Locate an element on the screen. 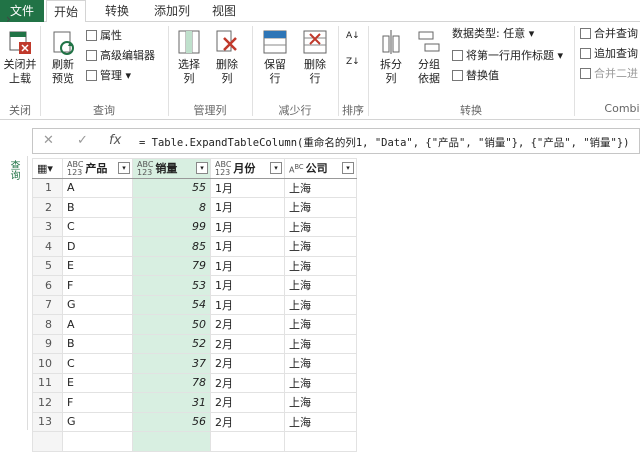 The image size is (640, 452). expand-queries-chevron-icon: › is located at coordinates (8, 19).